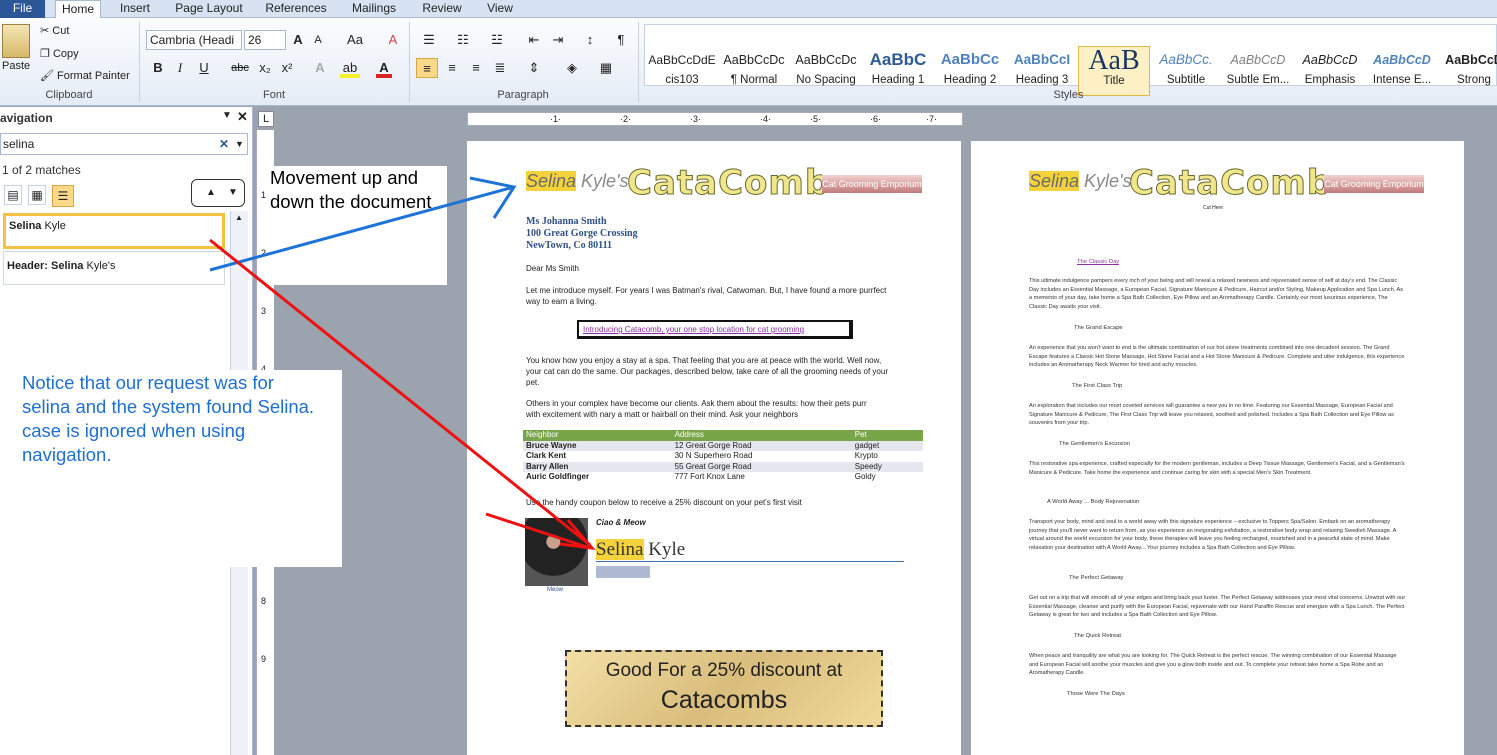 This screenshot has height=755, width=1497. I want to click on tab-references: References, so click(296, 9).